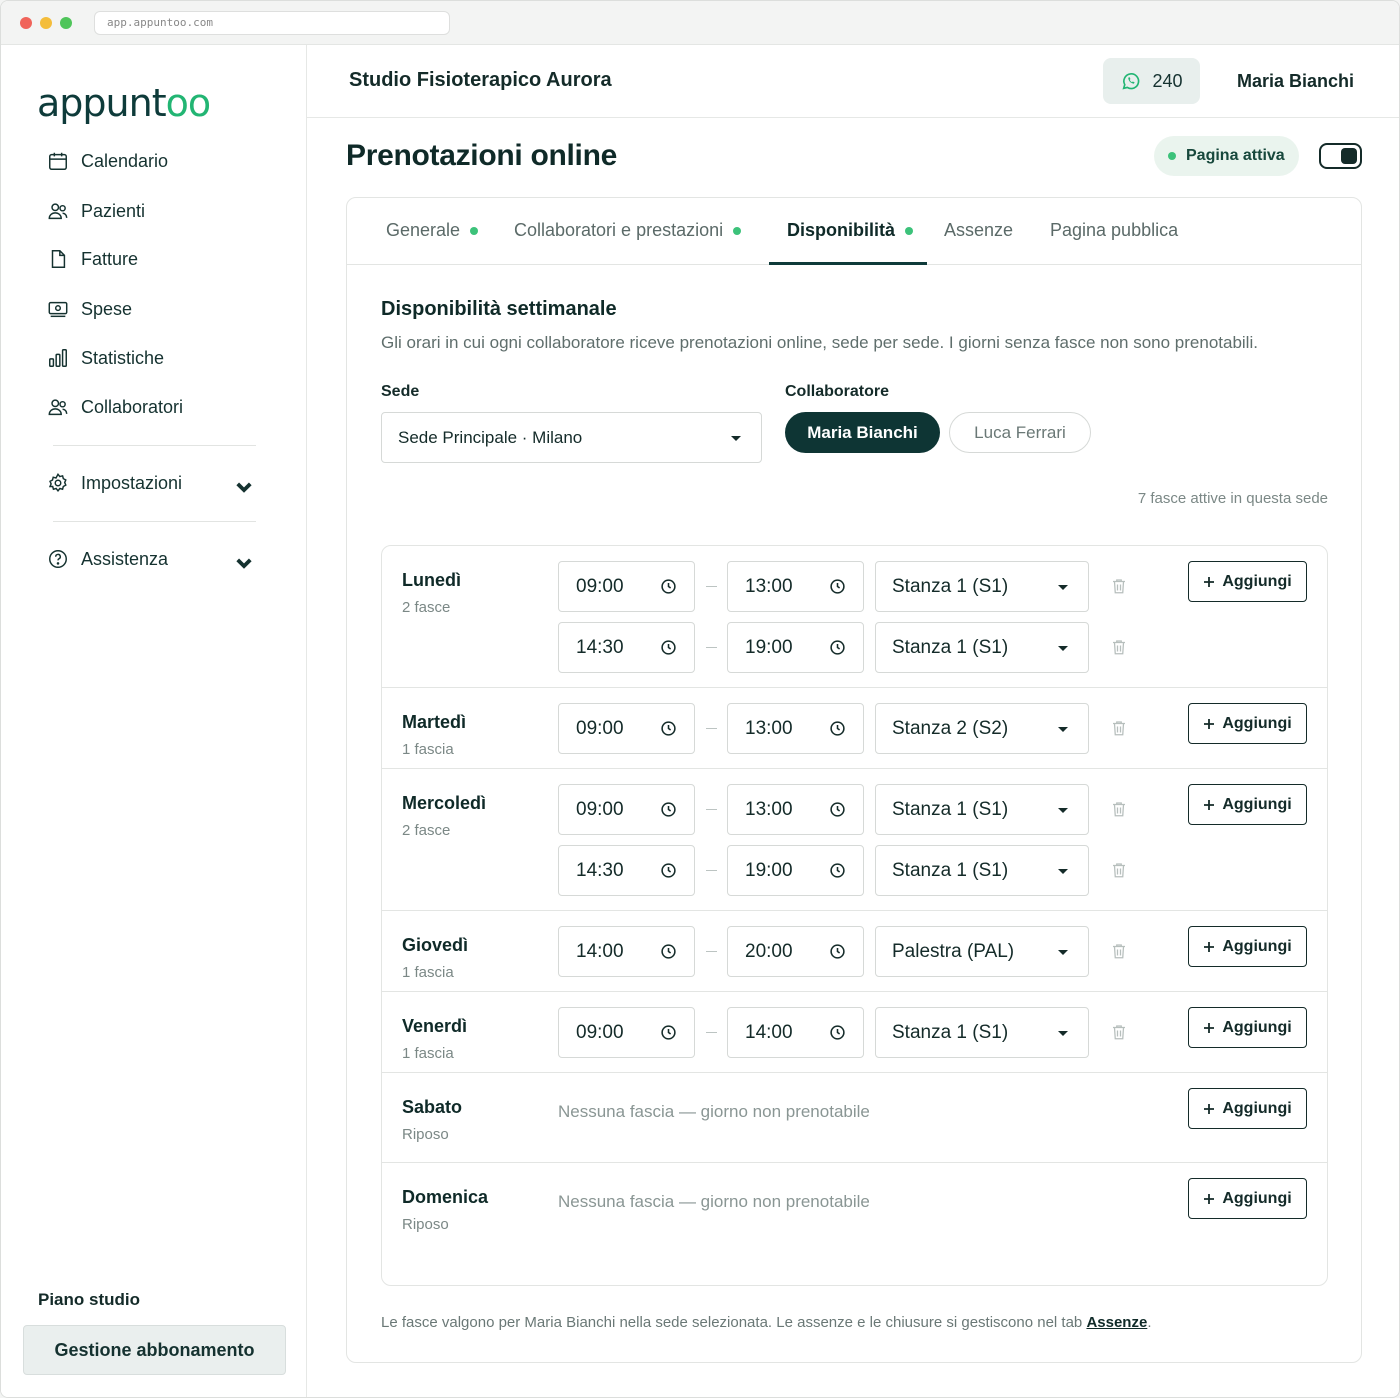  I want to click on collaborator-chip-luca-ferrari: Luca Ferrari, so click(1020, 432).